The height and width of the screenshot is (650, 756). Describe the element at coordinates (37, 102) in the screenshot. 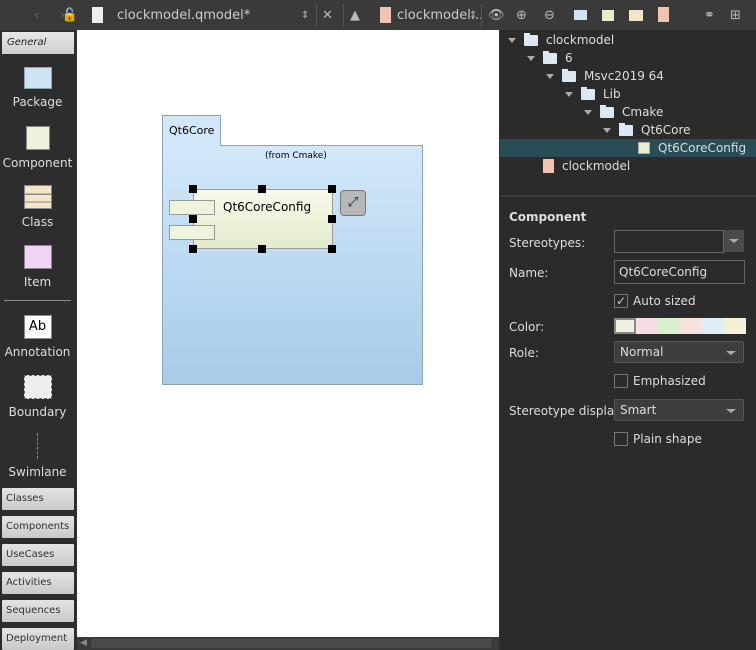

I see `palette-item-label: Package` at that location.